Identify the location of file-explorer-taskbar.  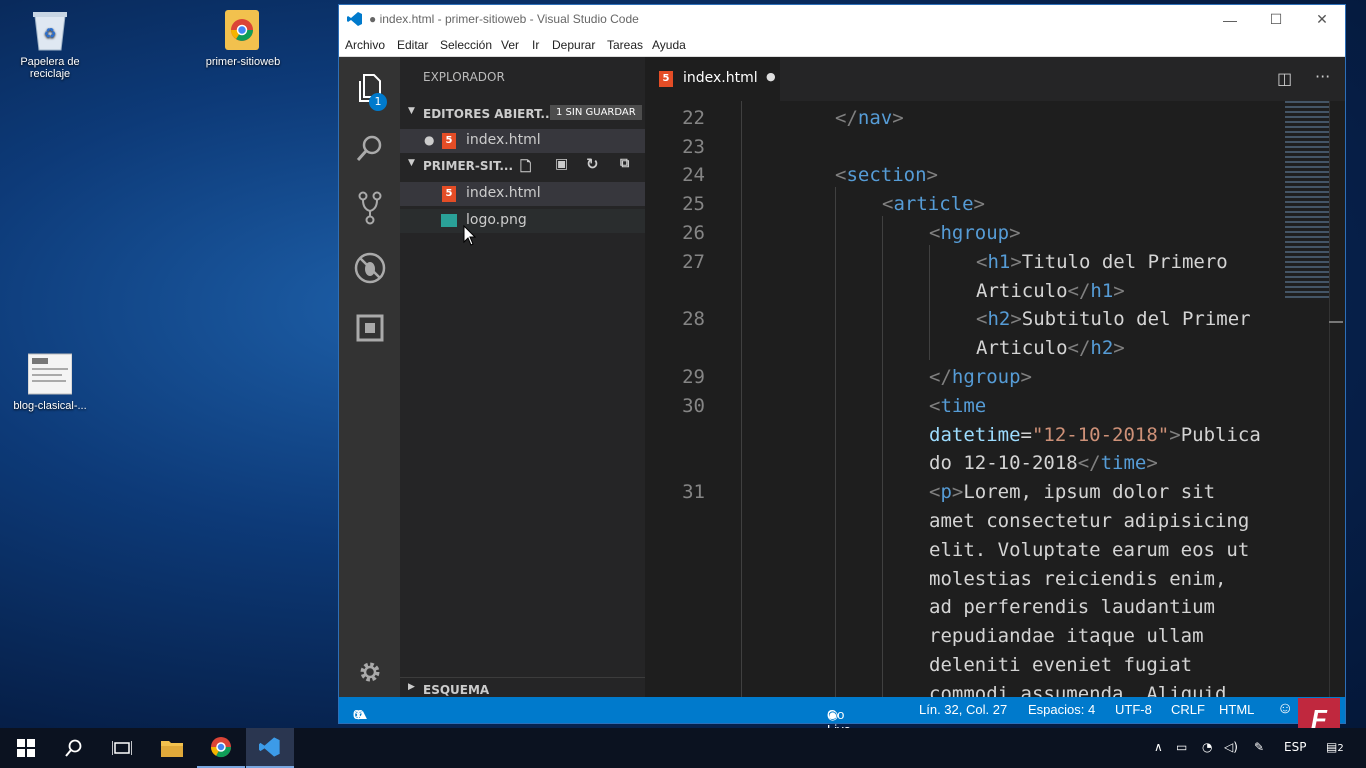
(172, 748).